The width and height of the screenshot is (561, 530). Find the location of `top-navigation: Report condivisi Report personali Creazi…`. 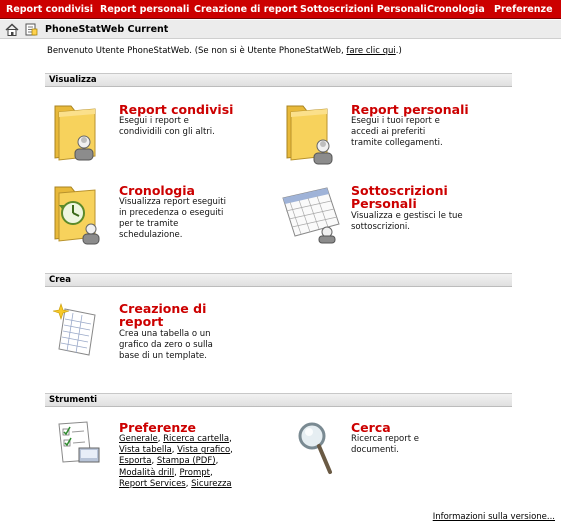

top-navigation: Report condivisi Report personali Creazi… is located at coordinates (280, 9).